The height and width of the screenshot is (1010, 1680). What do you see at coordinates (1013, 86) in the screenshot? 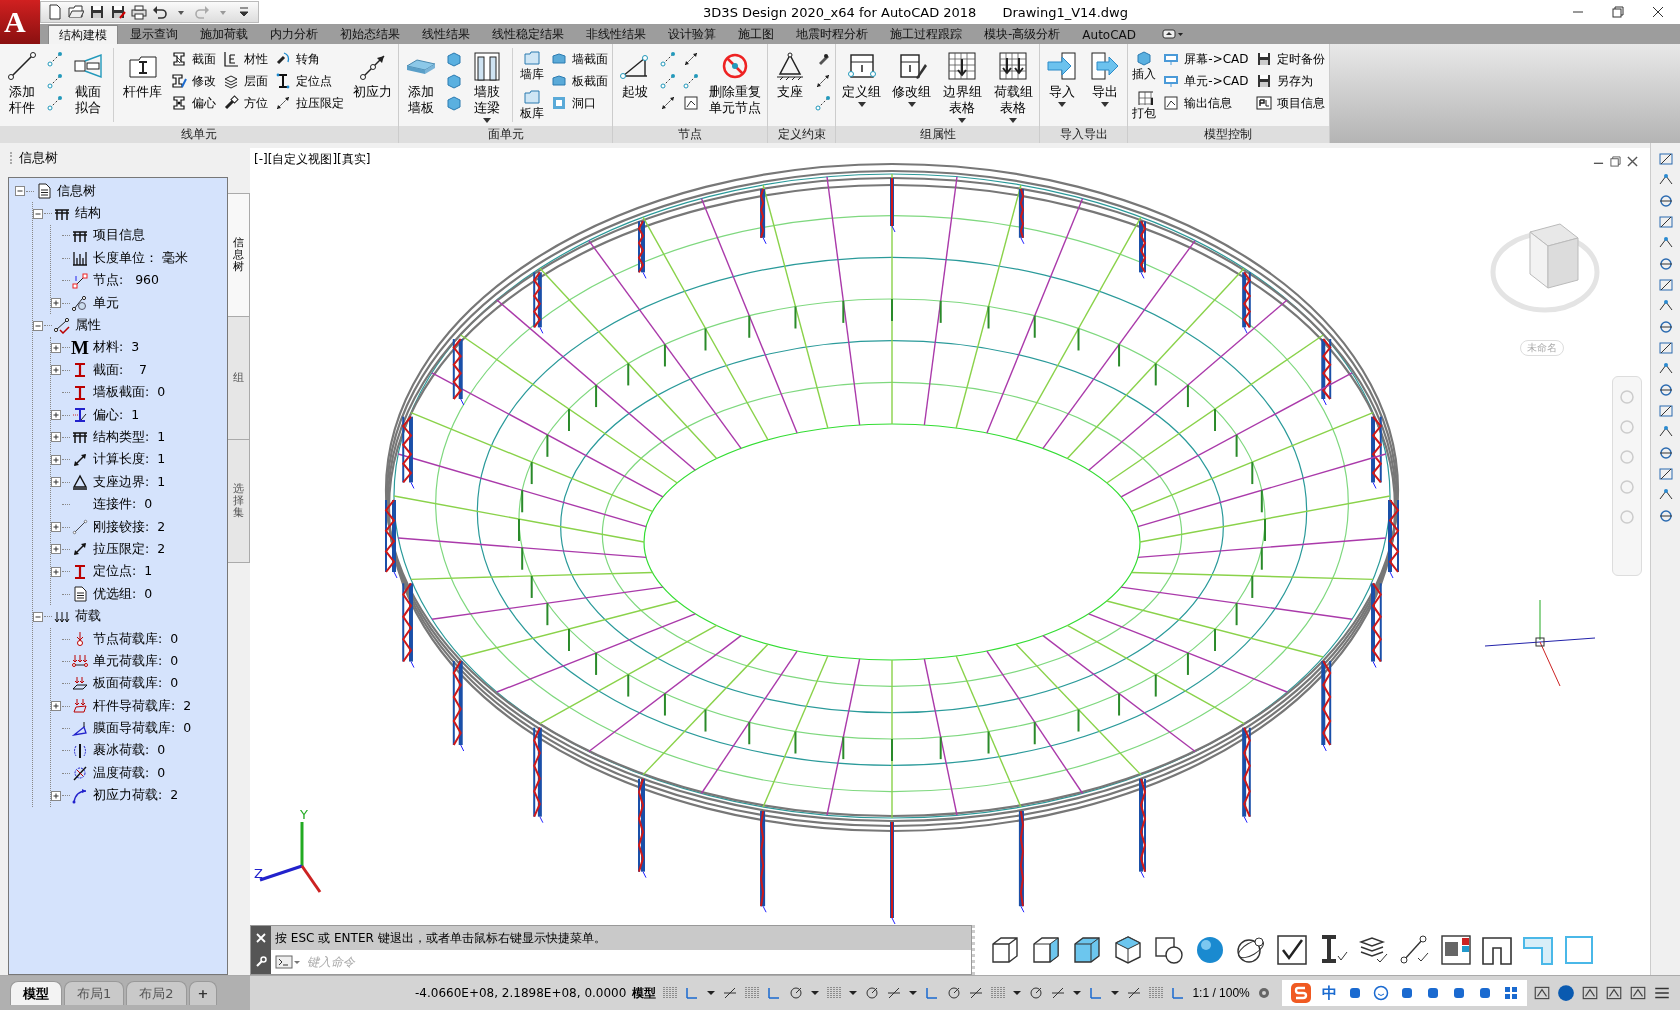
I see `ribbon-button: 荷载组表格` at bounding box center [1013, 86].